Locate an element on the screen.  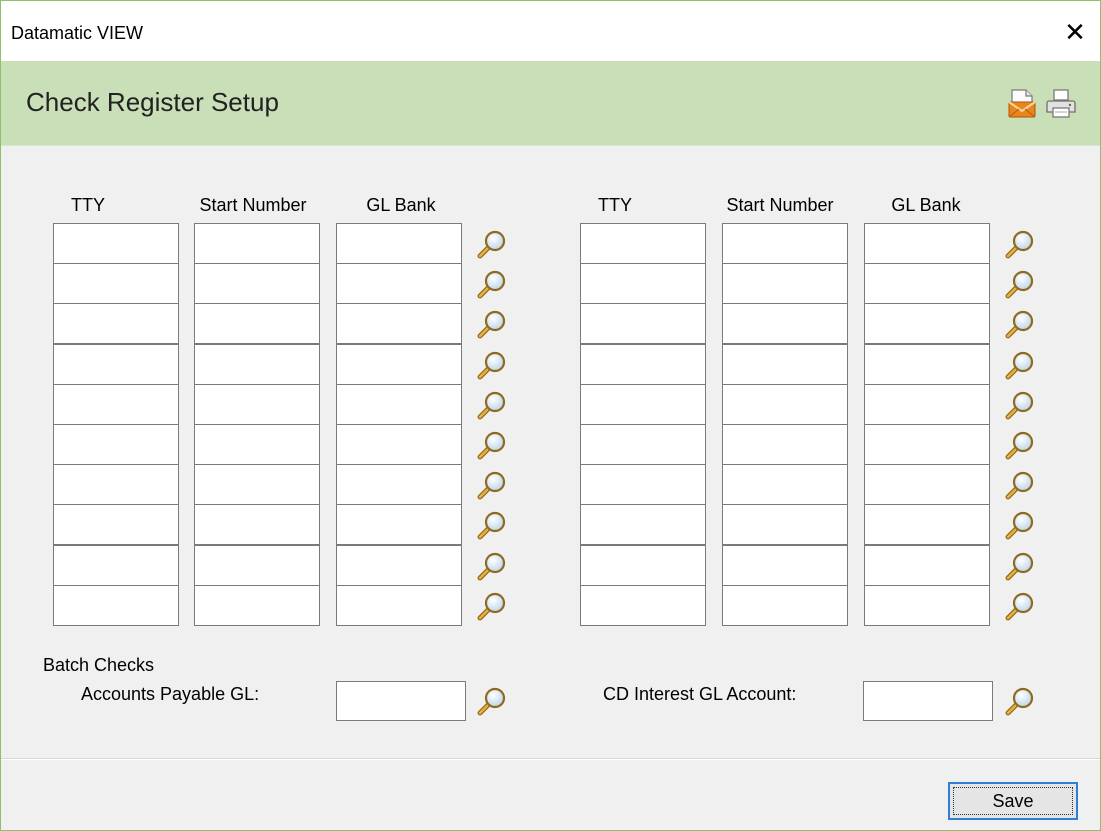
col-header-tty-right: TTY is located at coordinates (615, 205).